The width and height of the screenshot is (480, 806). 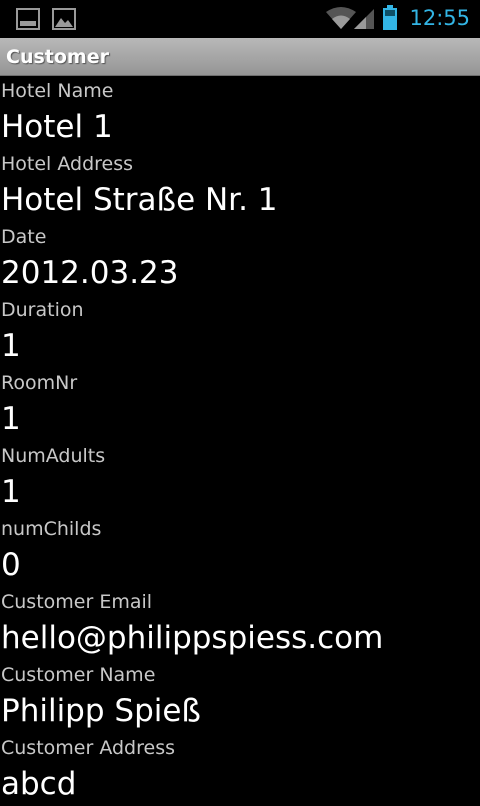 What do you see at coordinates (64, 21) in the screenshot?
I see `gallery-icon` at bounding box center [64, 21].